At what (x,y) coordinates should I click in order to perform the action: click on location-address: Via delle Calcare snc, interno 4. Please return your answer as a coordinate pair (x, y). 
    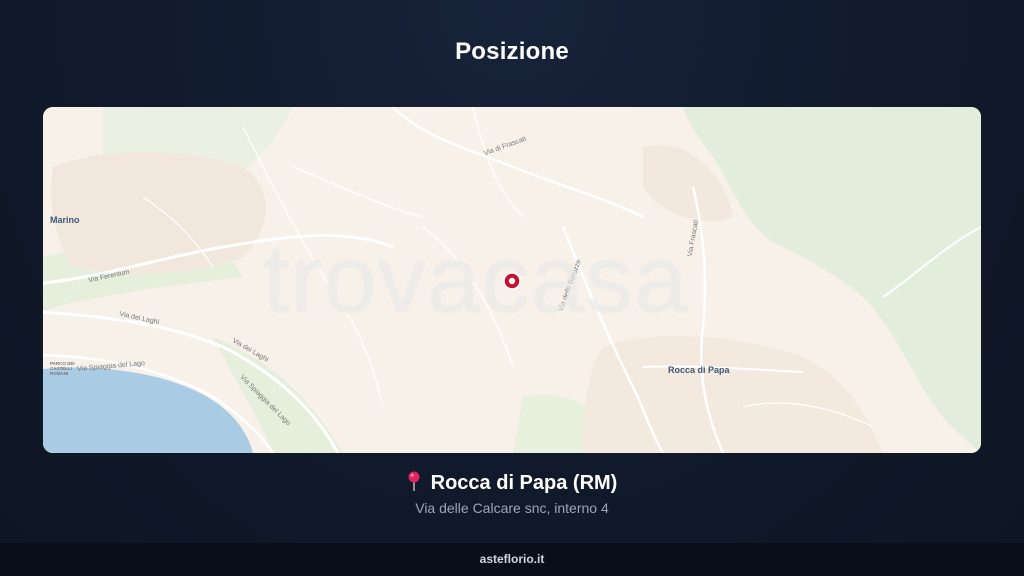
    Looking at the image, I should click on (512, 508).